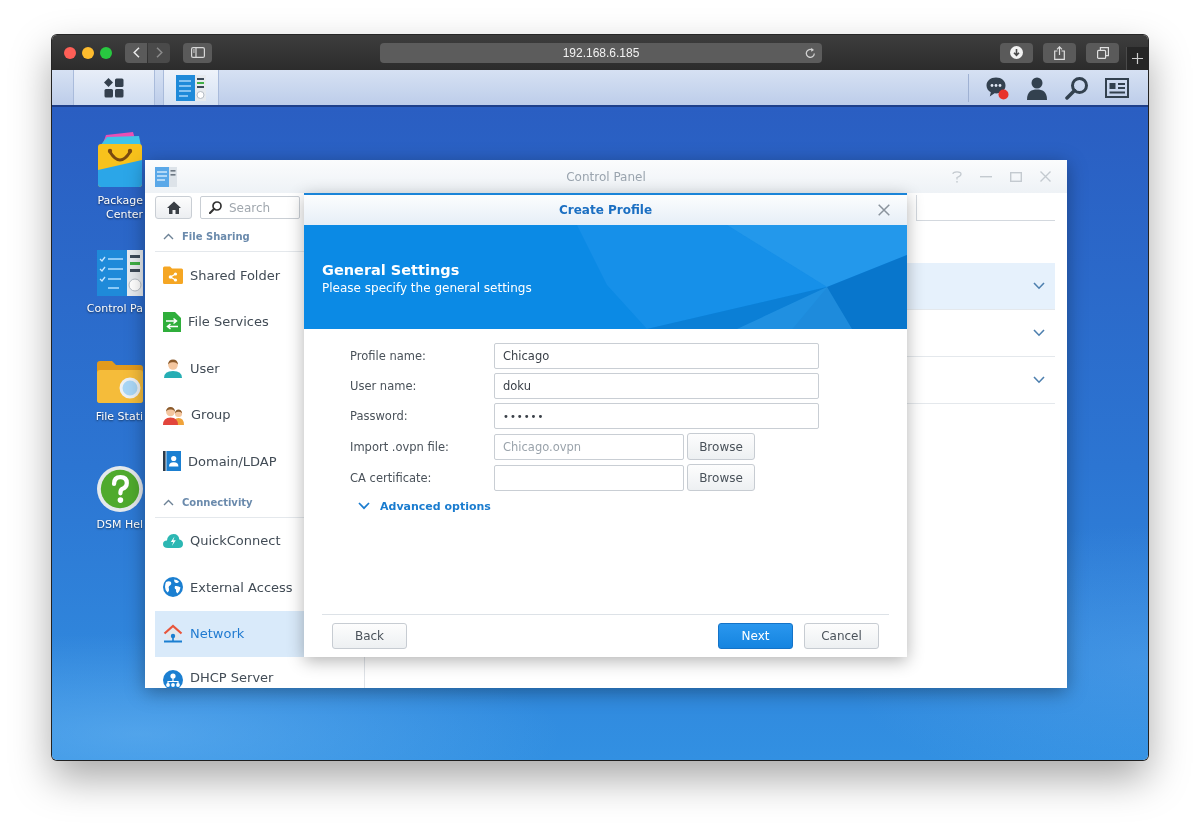 This screenshot has width=1200, height=829. Describe the element at coordinates (119, 417) in the screenshot. I see `desktop-icon-label: File Stati` at that location.